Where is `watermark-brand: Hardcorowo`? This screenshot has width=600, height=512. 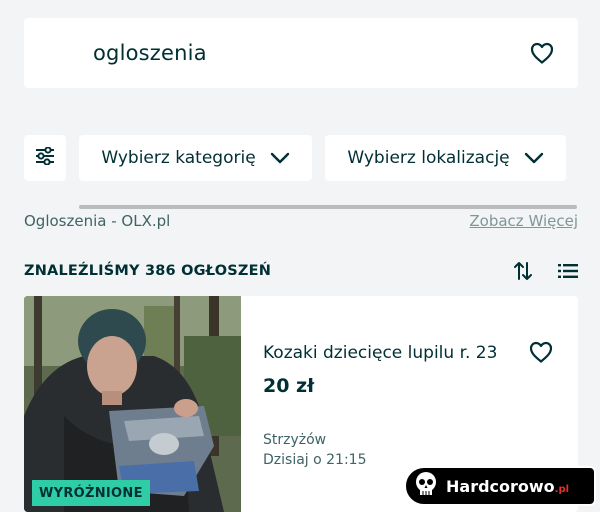
watermark-brand: Hardcorowo is located at coordinates (500, 486).